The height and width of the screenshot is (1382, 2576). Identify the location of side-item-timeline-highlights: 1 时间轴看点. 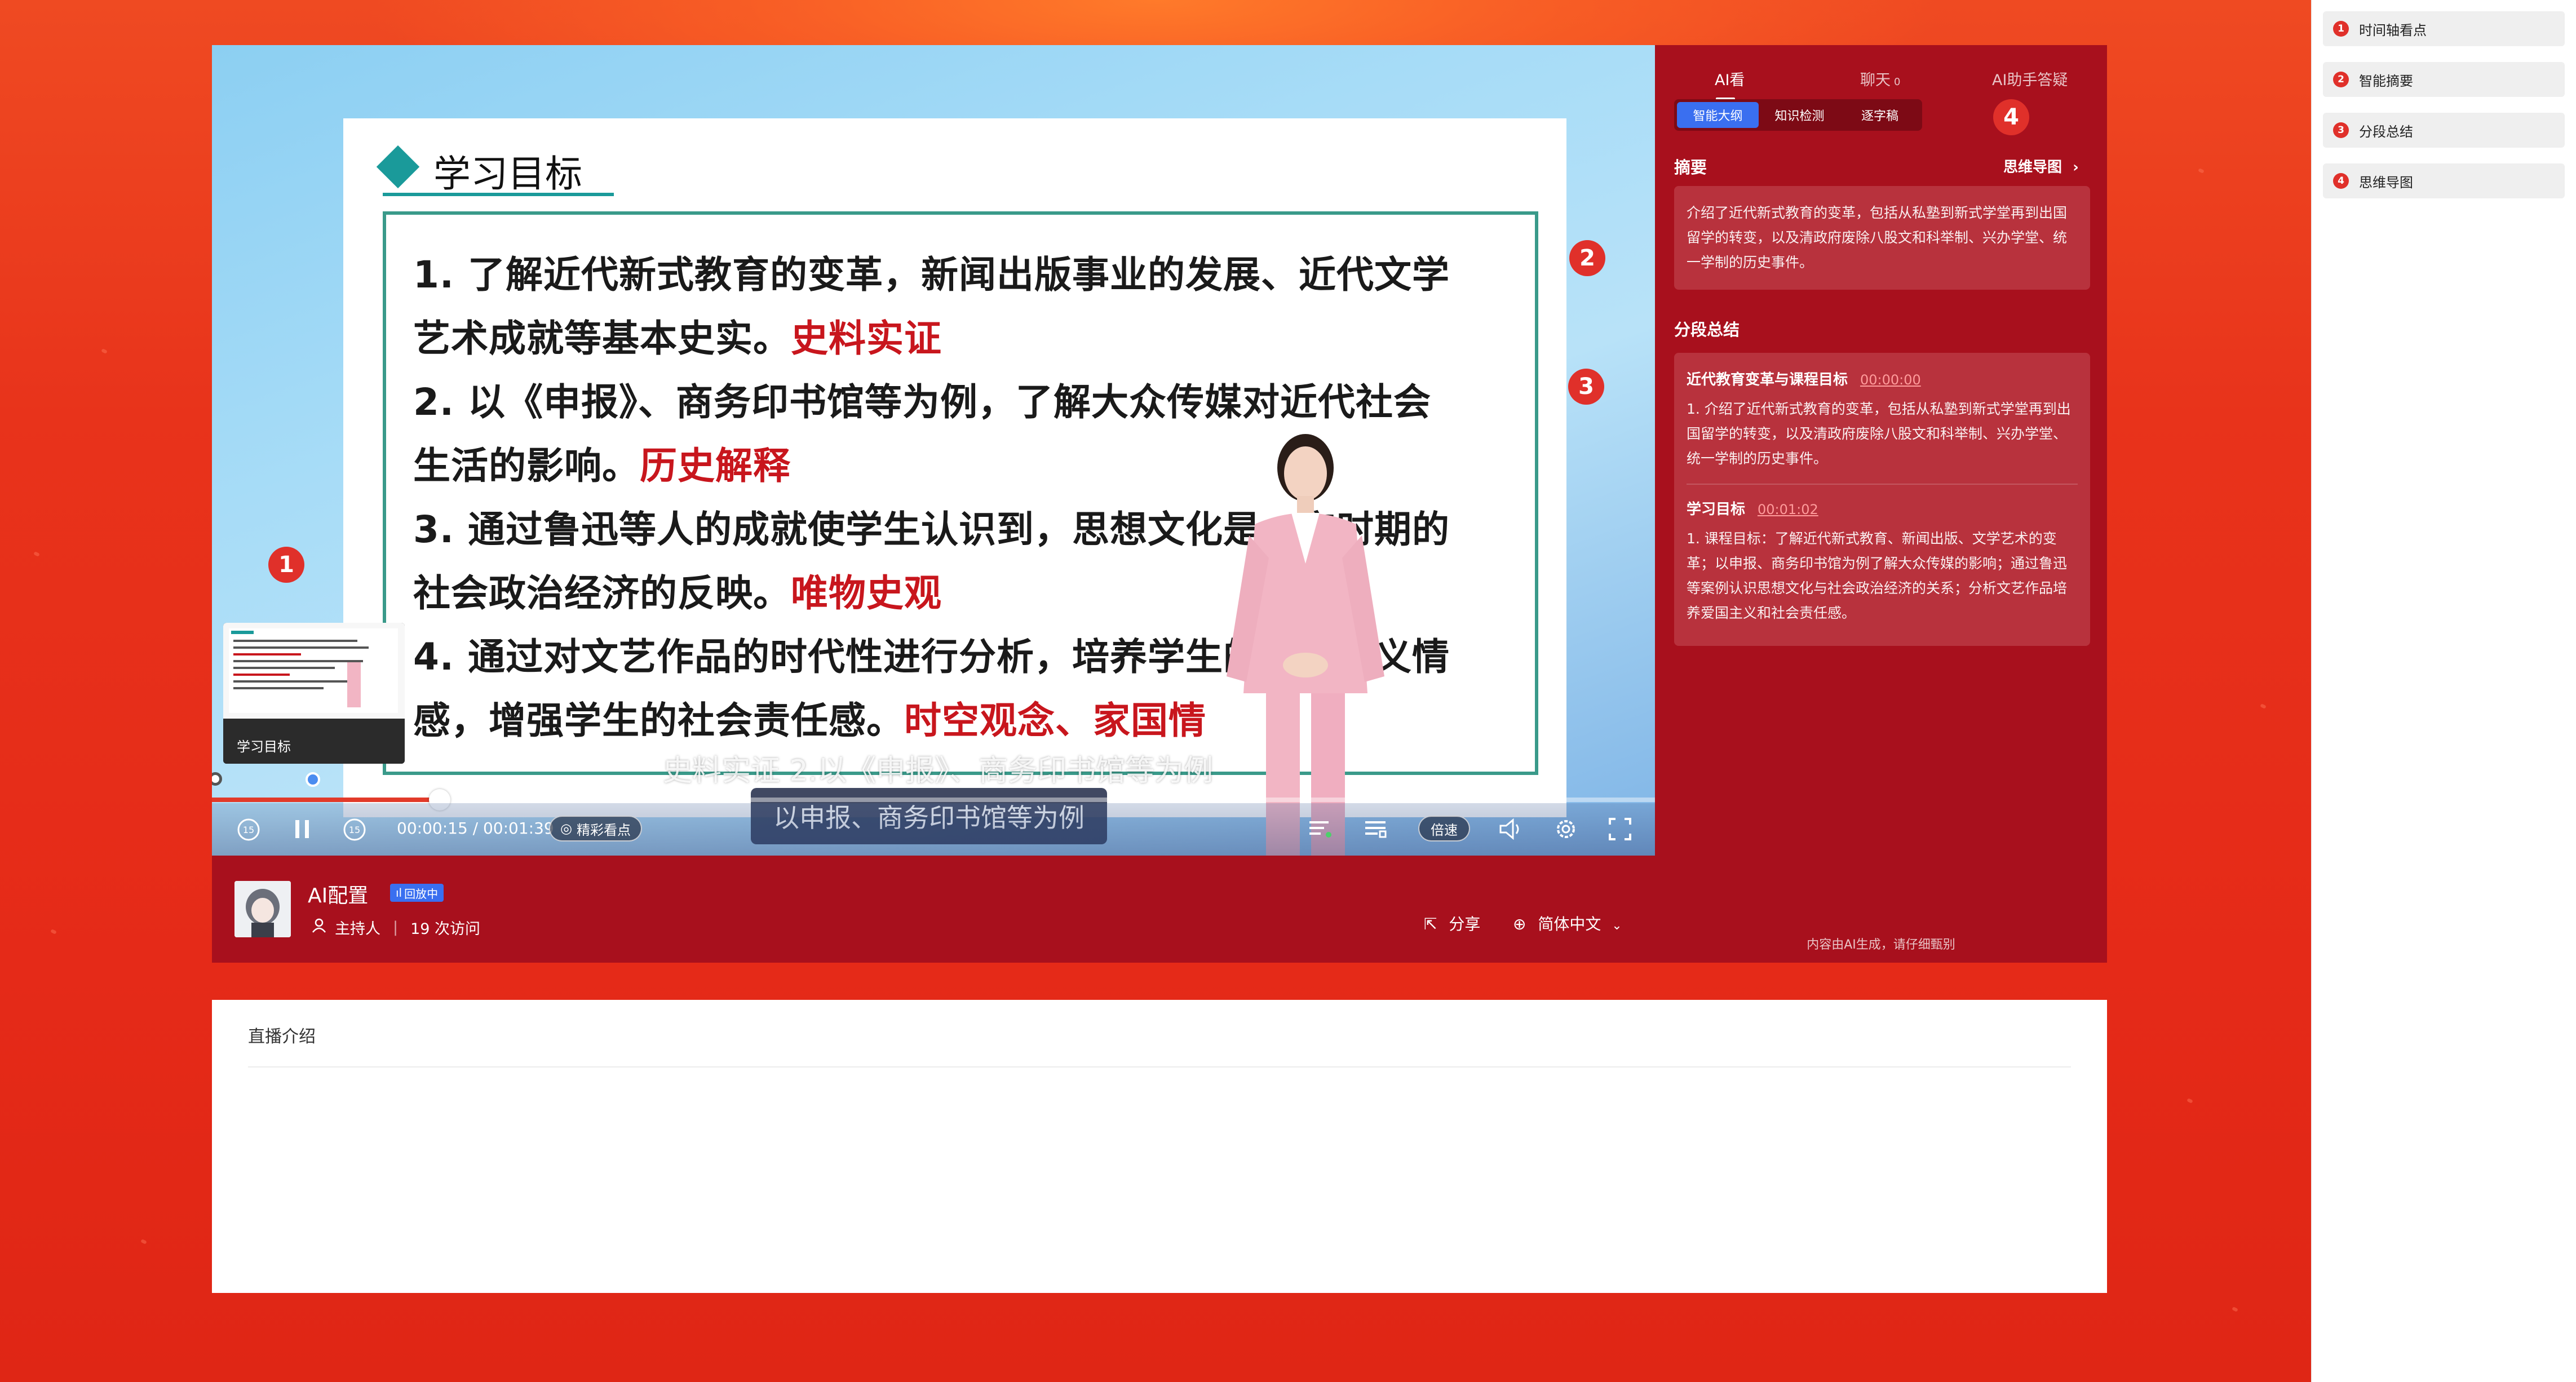
(2444, 28).